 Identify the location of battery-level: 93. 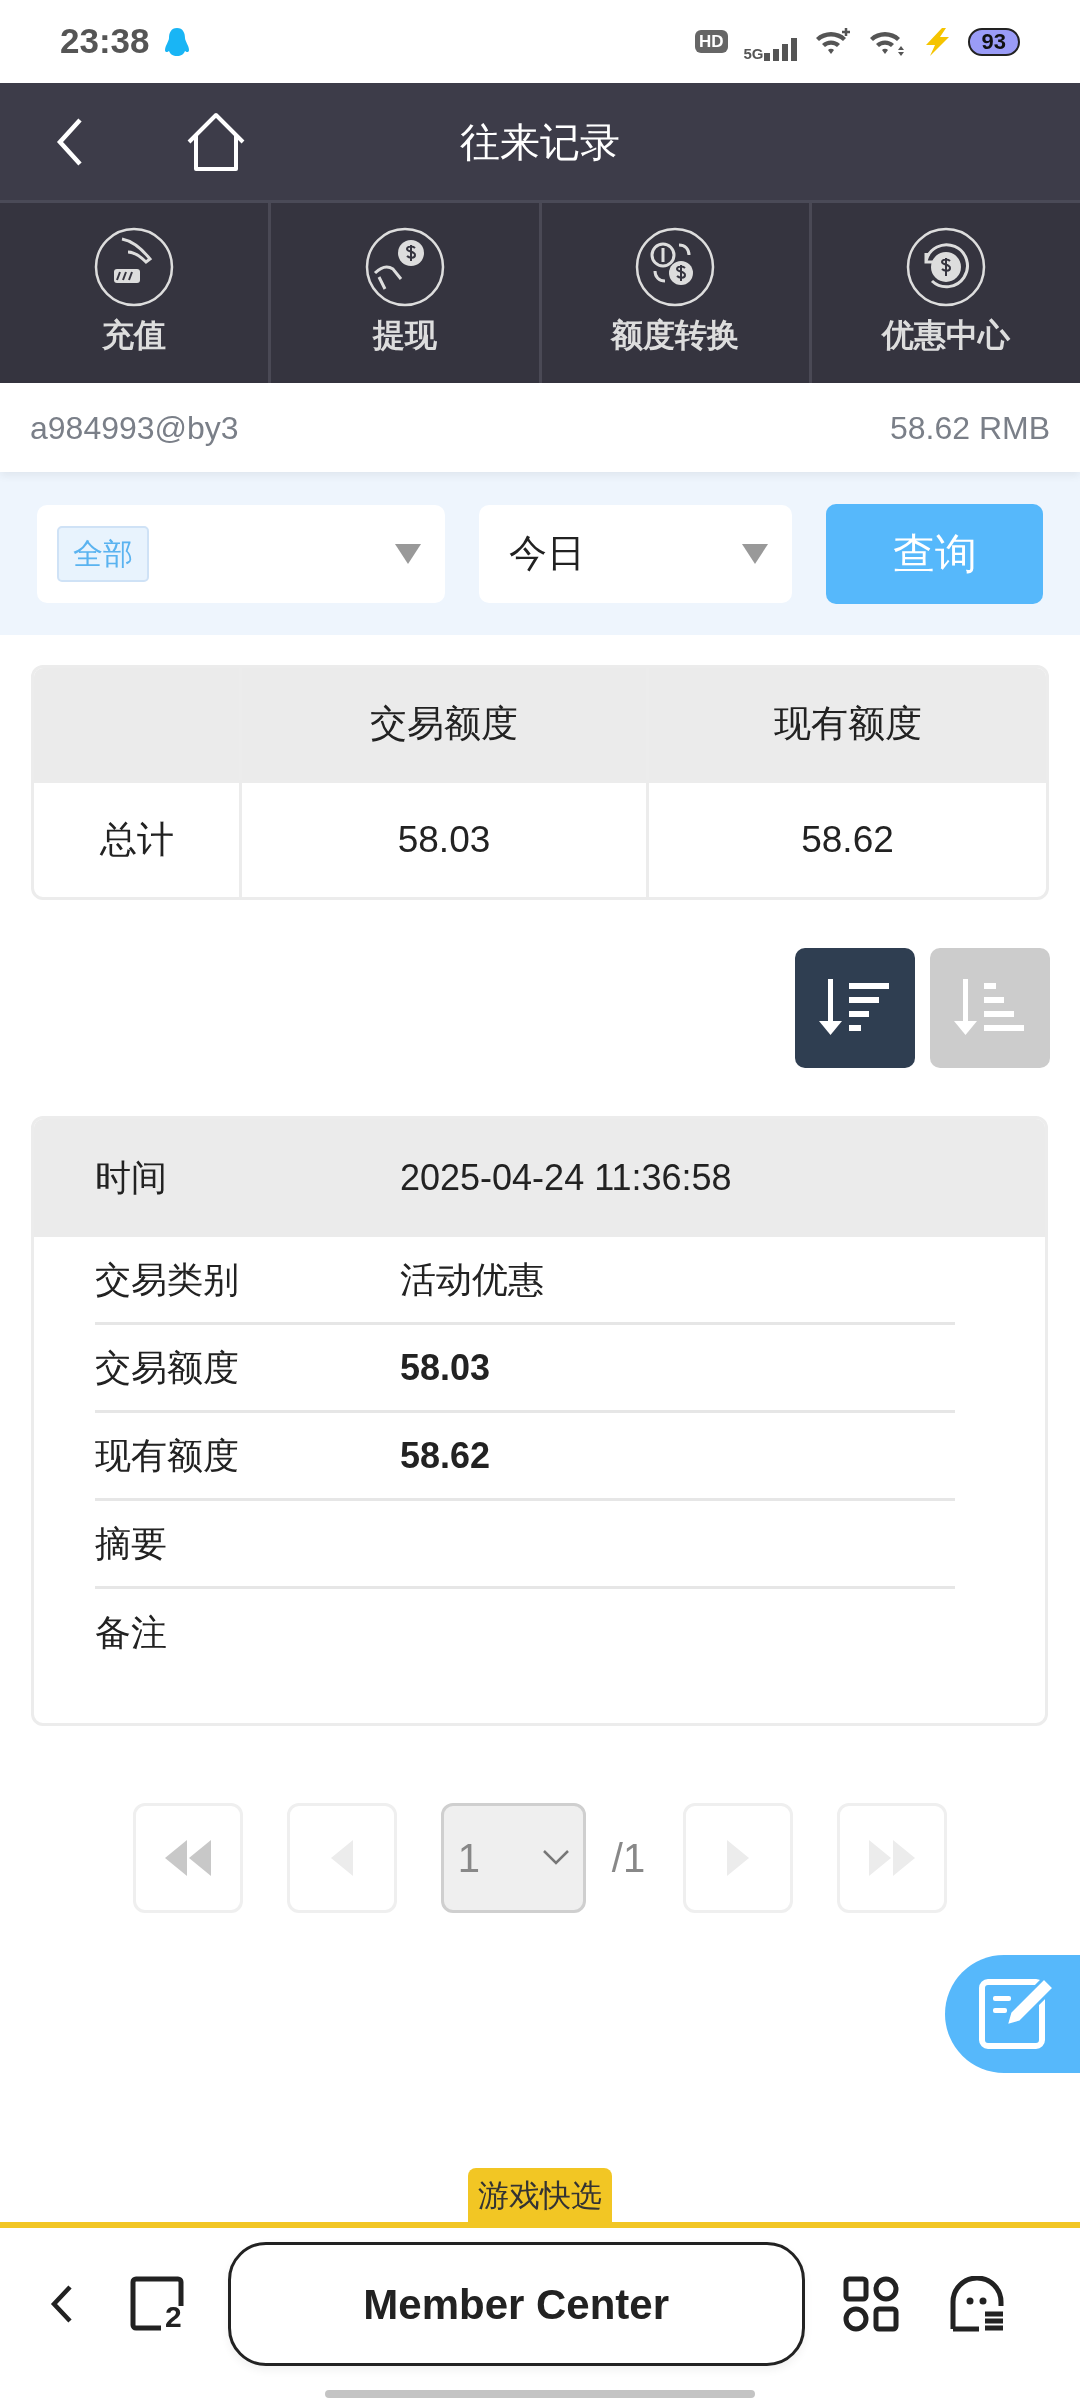
(993, 41).